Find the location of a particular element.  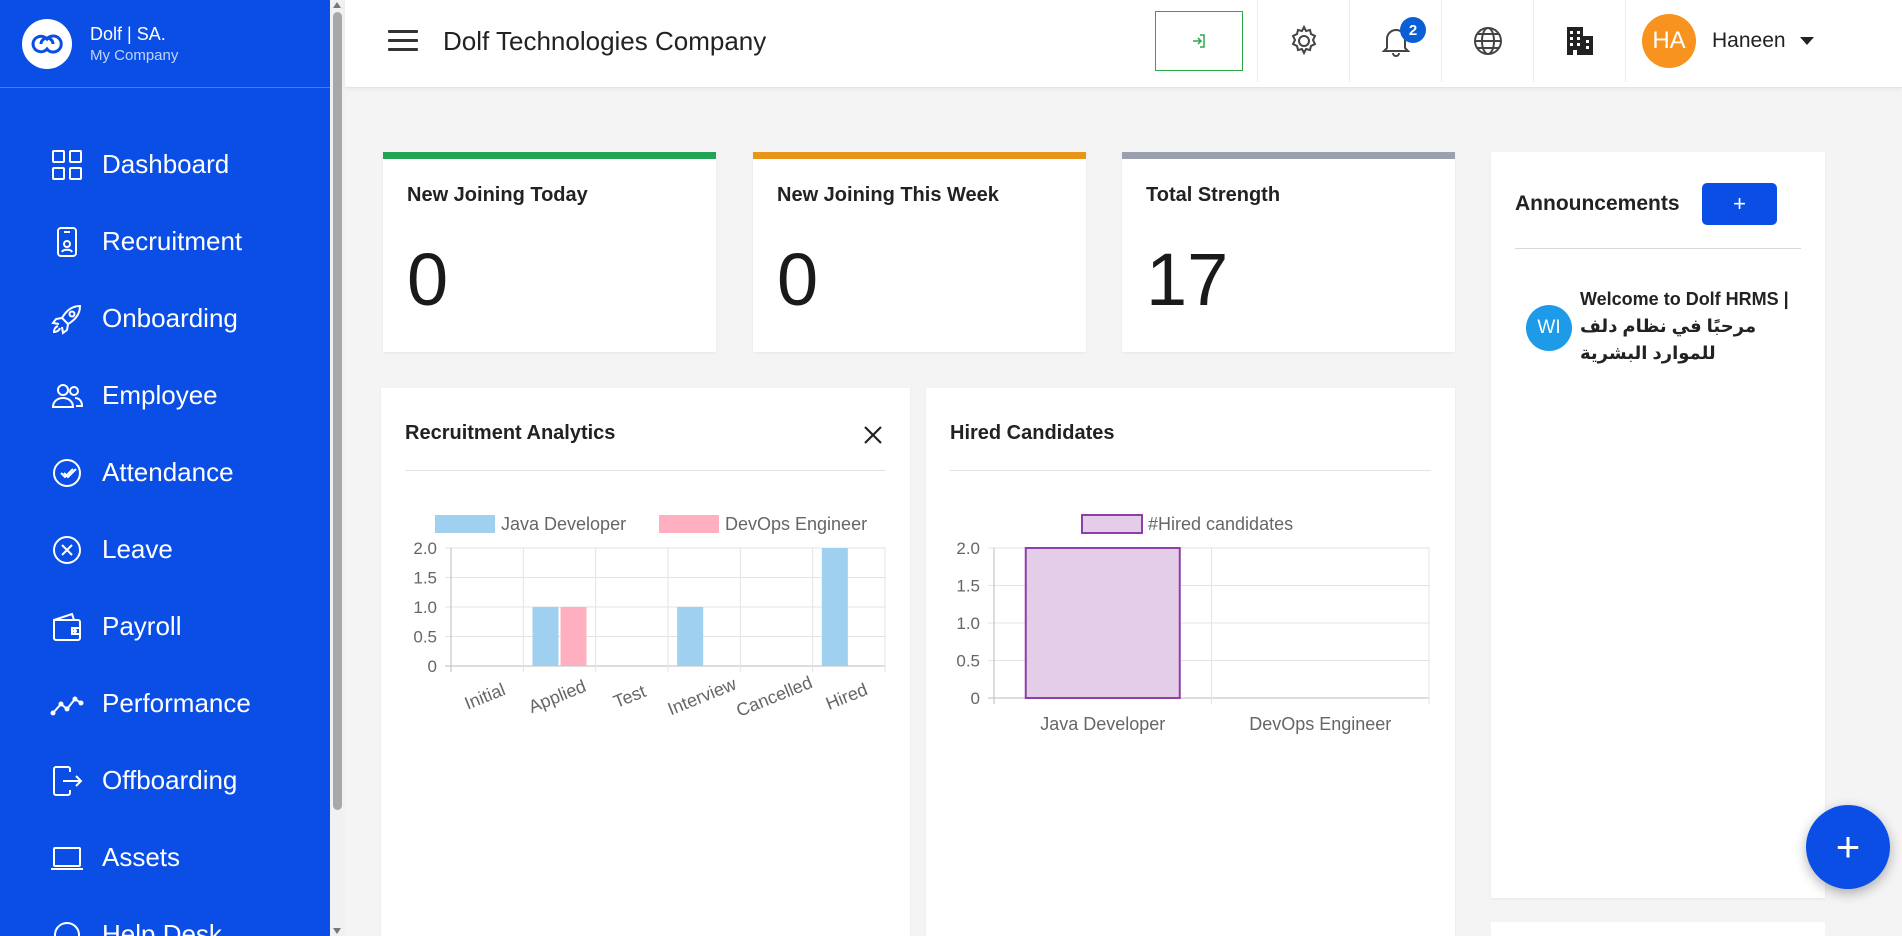

scroll-down-arrow-icon is located at coordinates (337, 931).